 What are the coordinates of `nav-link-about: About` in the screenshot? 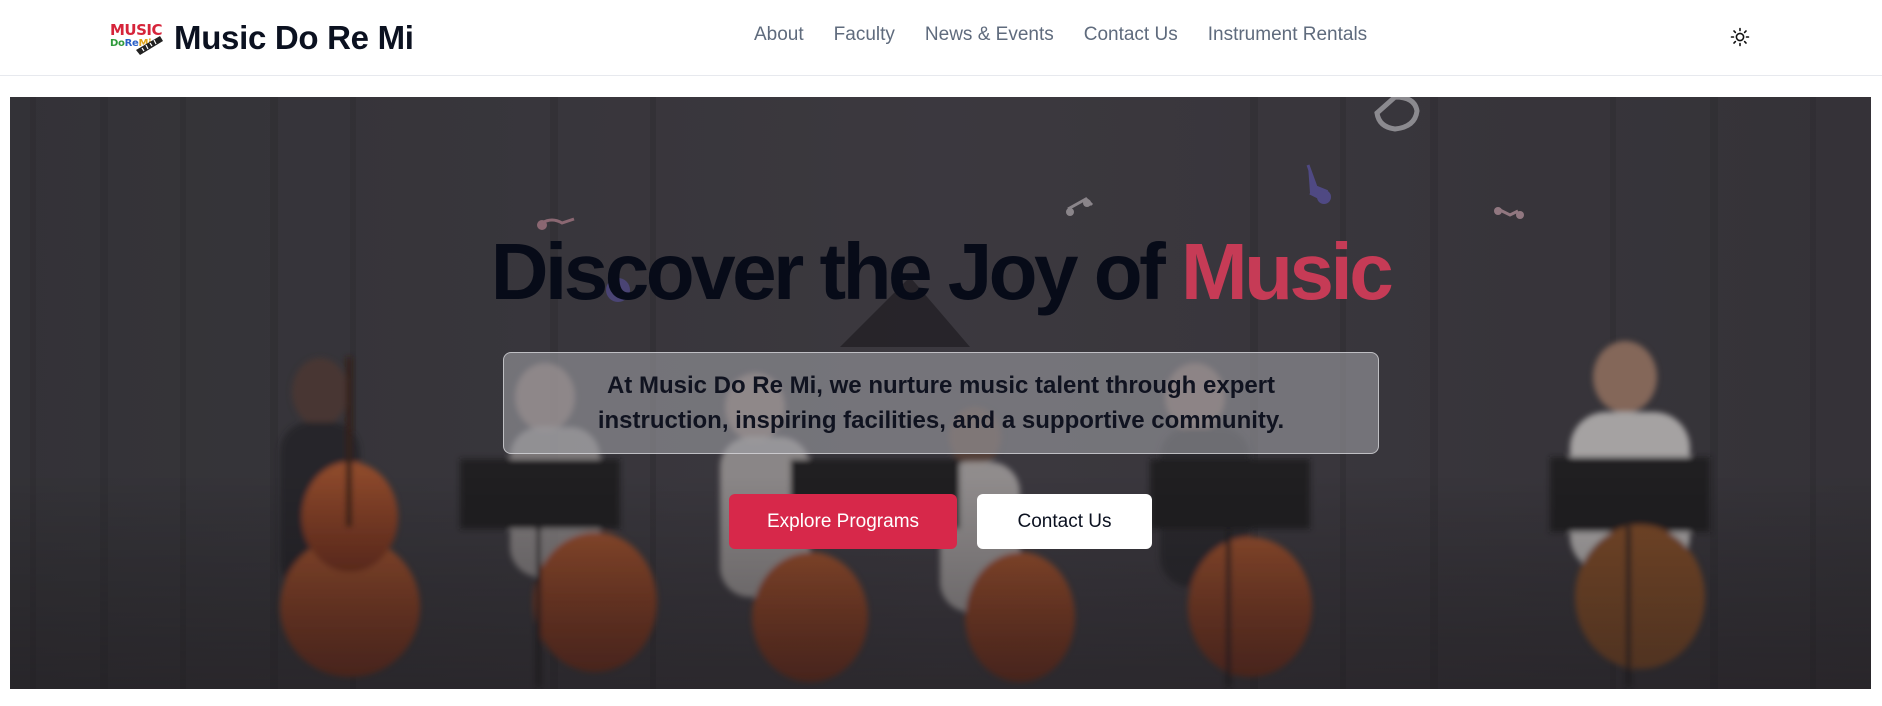 It's located at (779, 35).